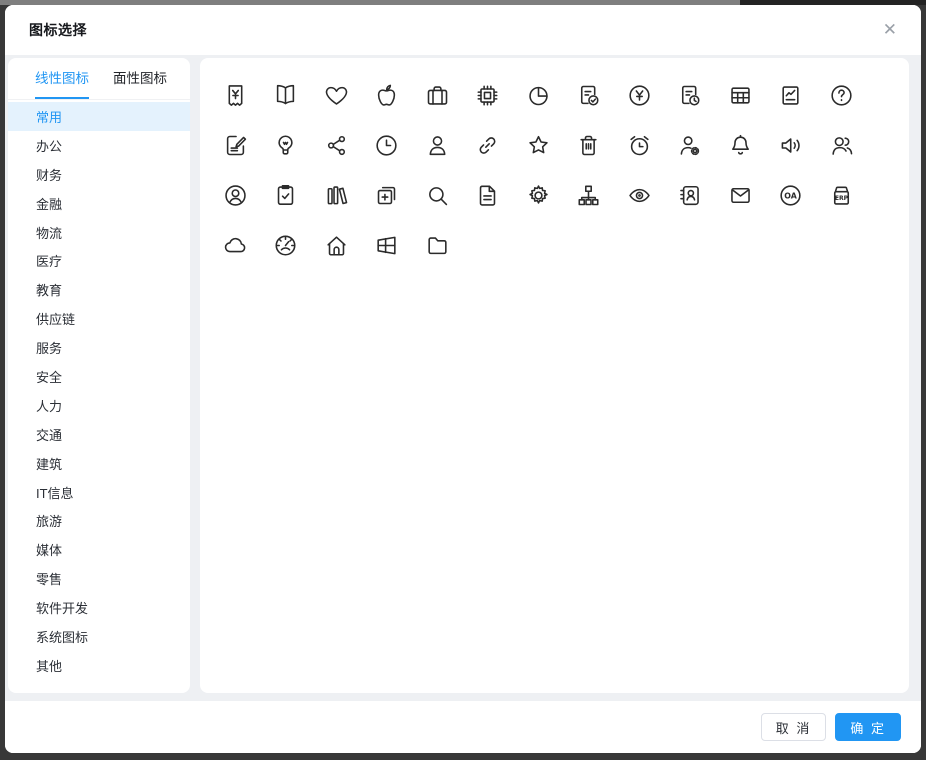  I want to click on cpu-chip-icon, so click(487, 95).